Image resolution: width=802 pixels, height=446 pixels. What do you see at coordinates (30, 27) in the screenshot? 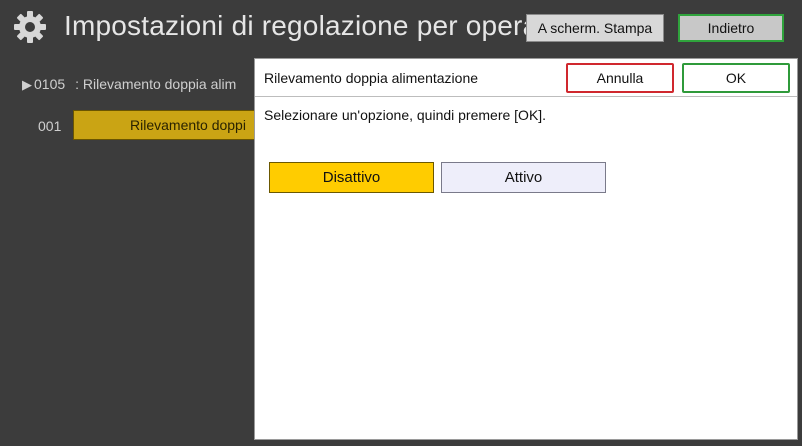
I see `gear-icon` at bounding box center [30, 27].